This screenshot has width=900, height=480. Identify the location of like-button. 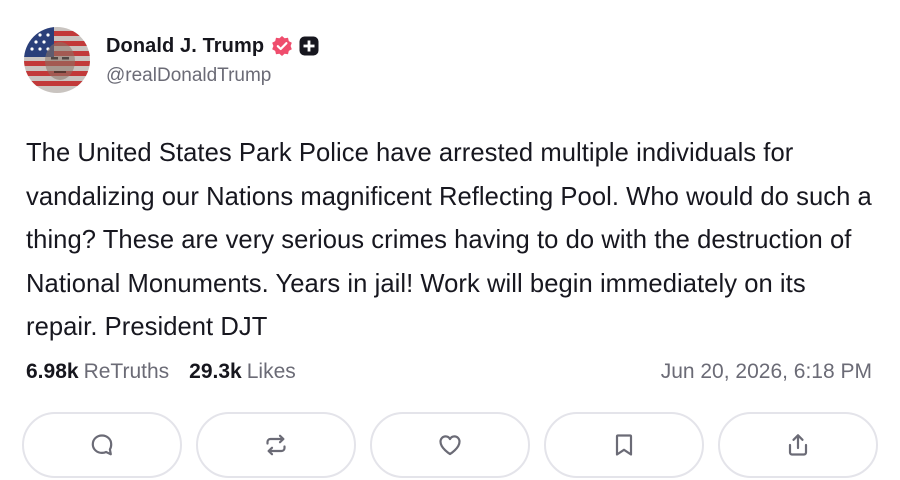
(450, 445).